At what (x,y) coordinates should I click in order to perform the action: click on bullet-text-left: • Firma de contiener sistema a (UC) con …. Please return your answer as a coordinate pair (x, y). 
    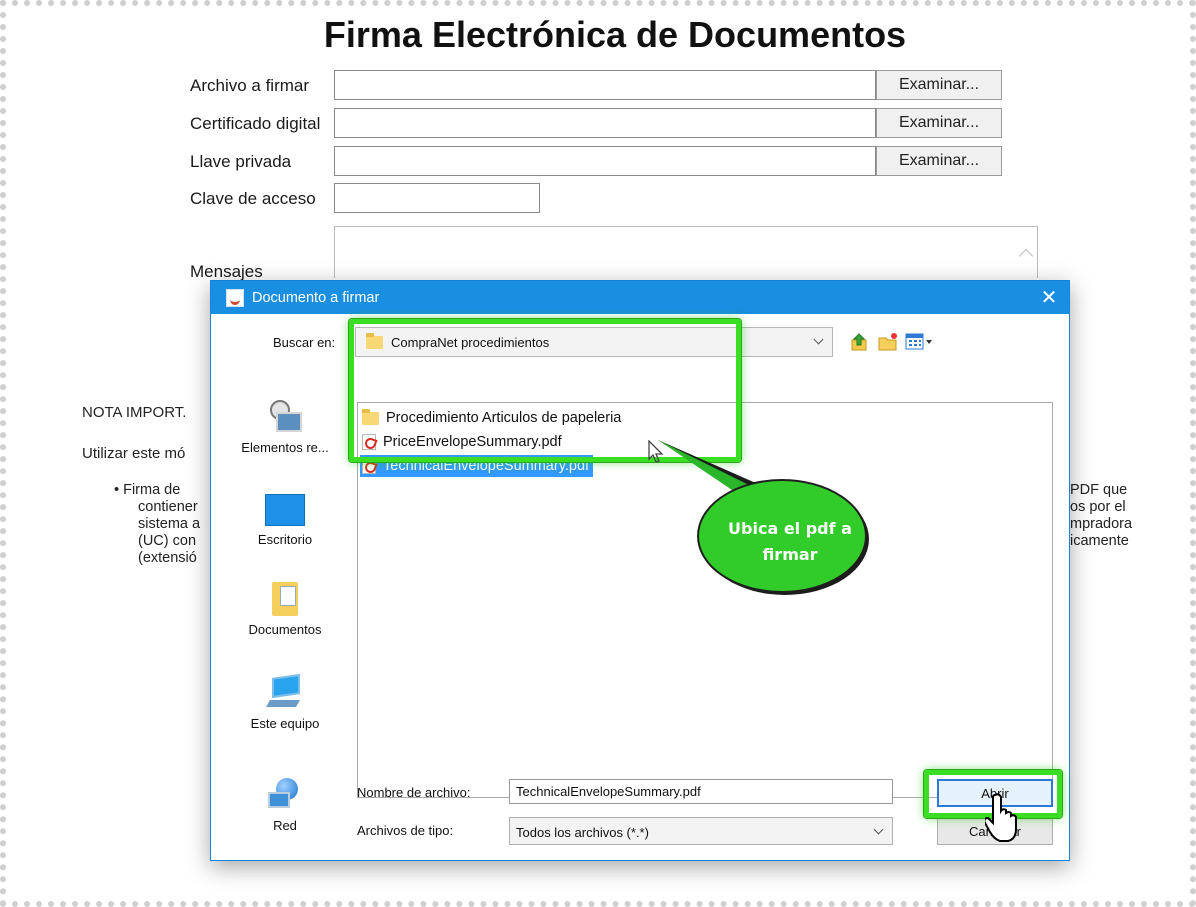
    Looking at the image, I should click on (157, 524).